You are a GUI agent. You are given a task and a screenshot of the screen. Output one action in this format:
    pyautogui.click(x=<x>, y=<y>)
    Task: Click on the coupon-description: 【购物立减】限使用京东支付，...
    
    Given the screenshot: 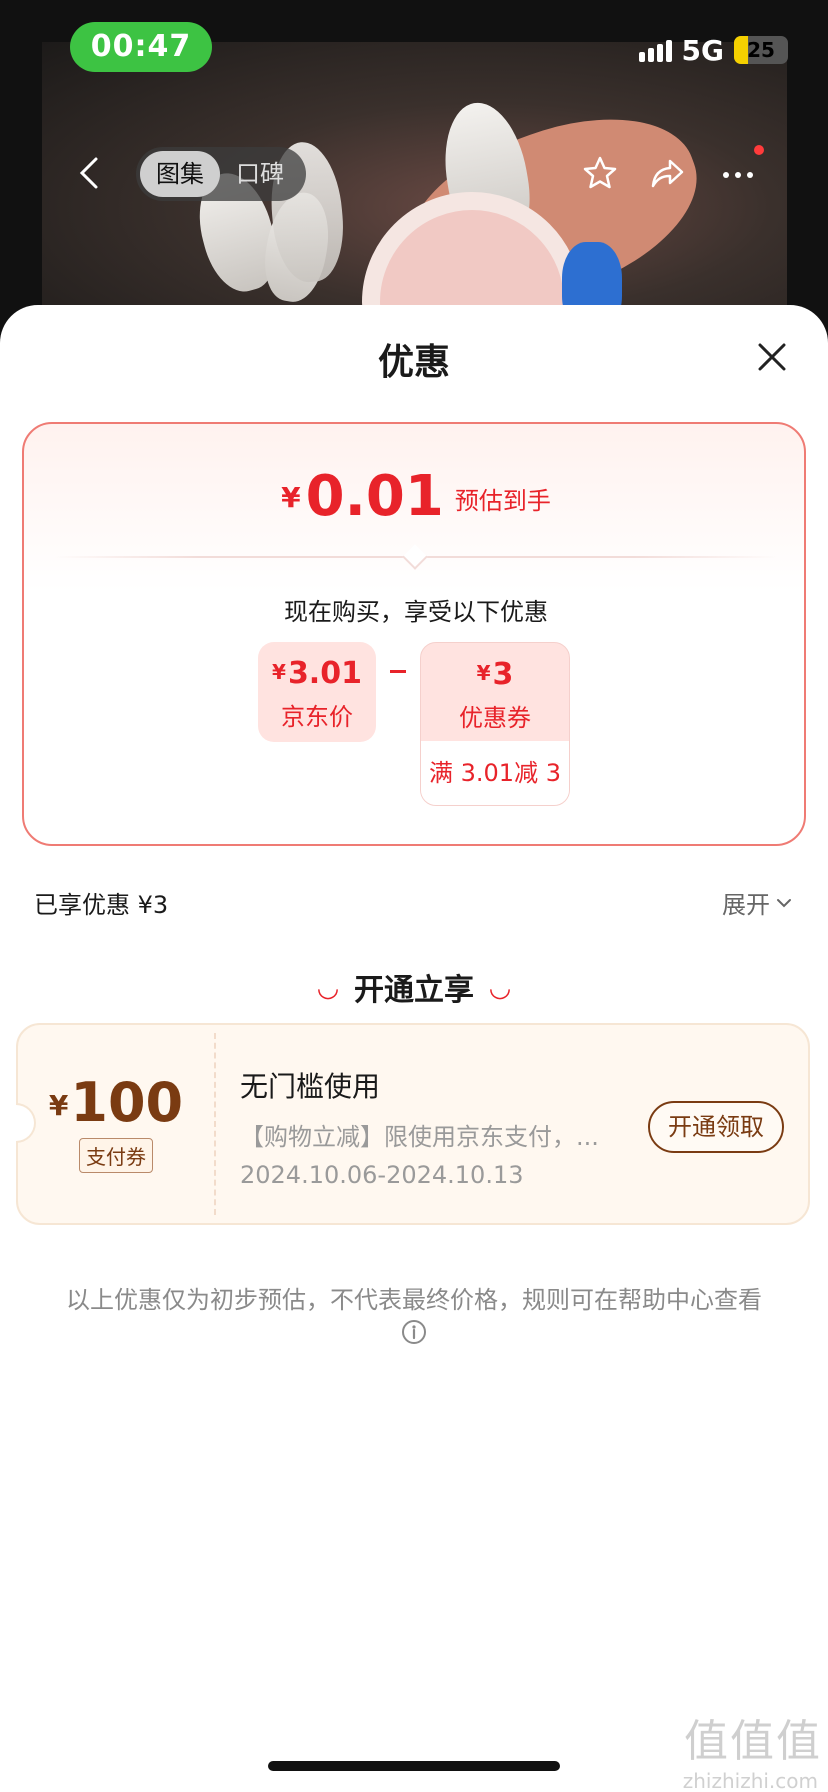 What is the action you would take?
    pyautogui.click(x=419, y=1137)
    